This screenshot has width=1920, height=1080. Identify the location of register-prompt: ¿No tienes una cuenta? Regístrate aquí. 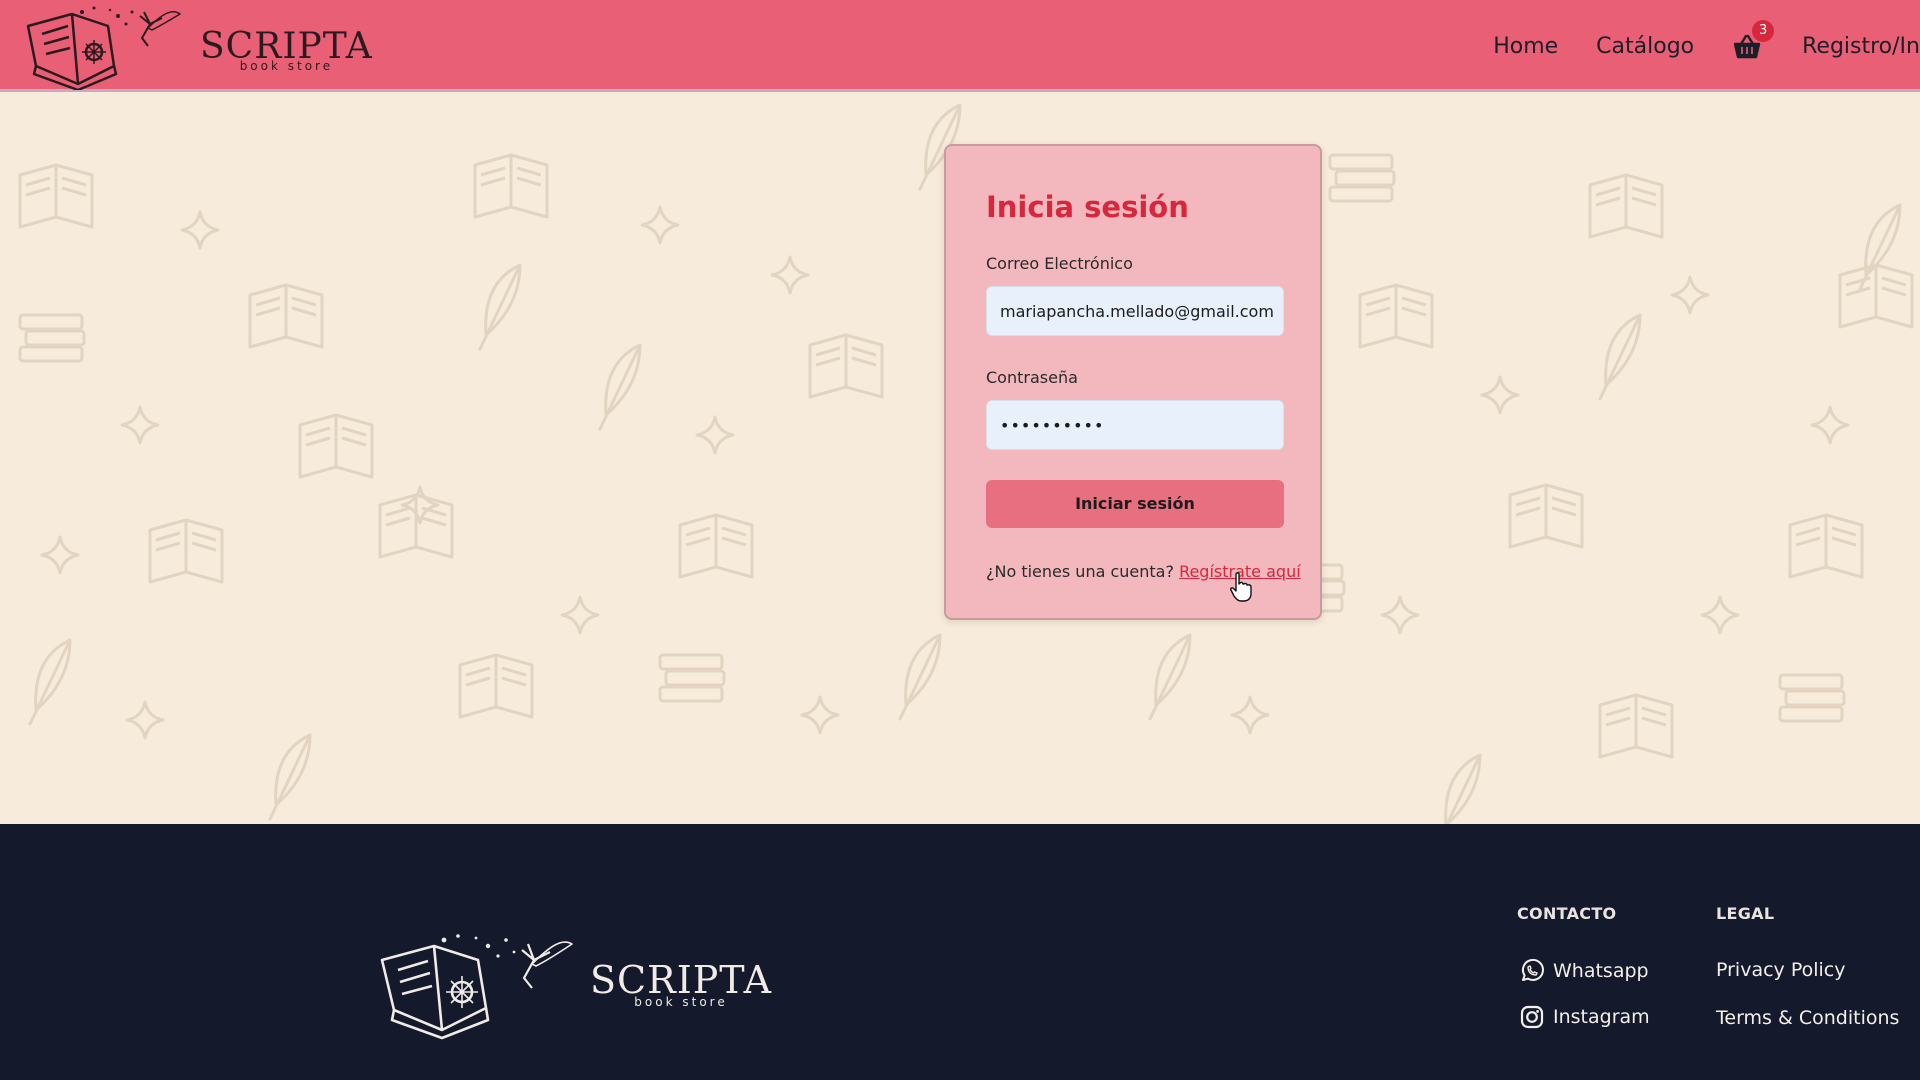
(1143, 571).